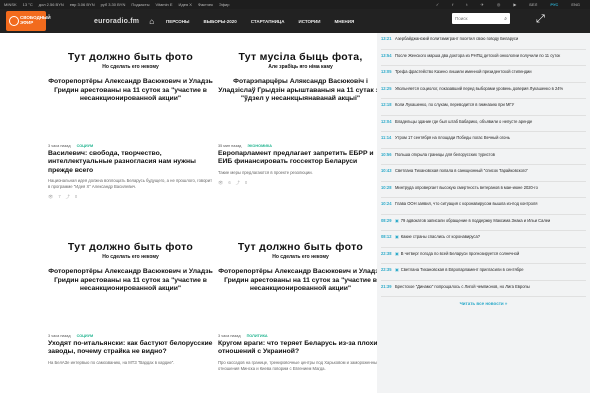 The height and width of the screenshot is (393, 590). Describe the element at coordinates (554, 4) in the screenshot. I see `lang-rus: РУС` at that location.